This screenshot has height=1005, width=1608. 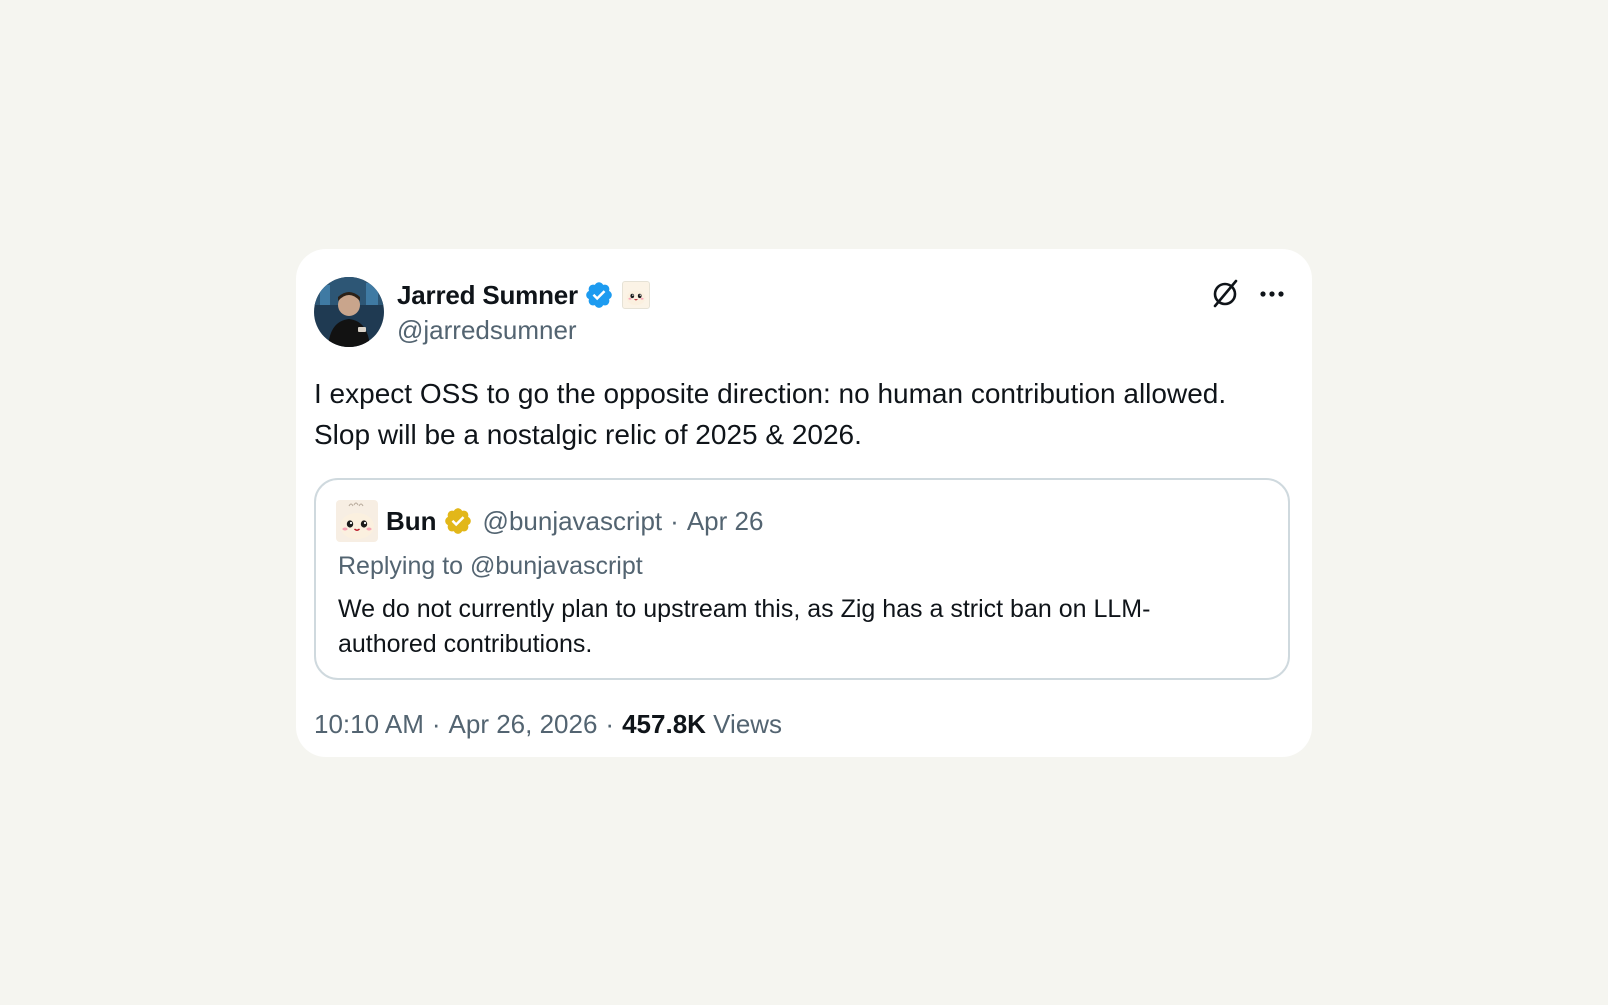 I want to click on views-count: 457.8K, so click(x=664, y=724).